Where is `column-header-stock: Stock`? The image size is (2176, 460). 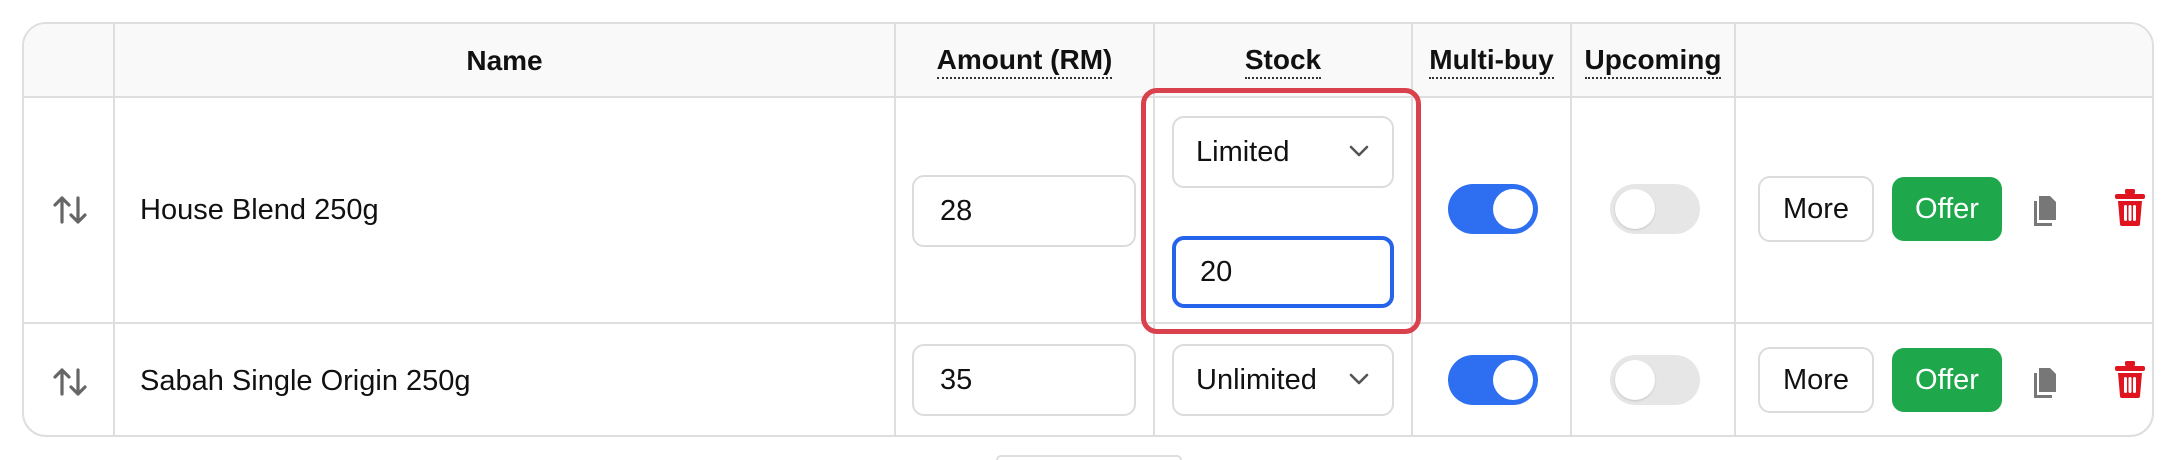
column-header-stock: Stock is located at coordinates (1283, 61).